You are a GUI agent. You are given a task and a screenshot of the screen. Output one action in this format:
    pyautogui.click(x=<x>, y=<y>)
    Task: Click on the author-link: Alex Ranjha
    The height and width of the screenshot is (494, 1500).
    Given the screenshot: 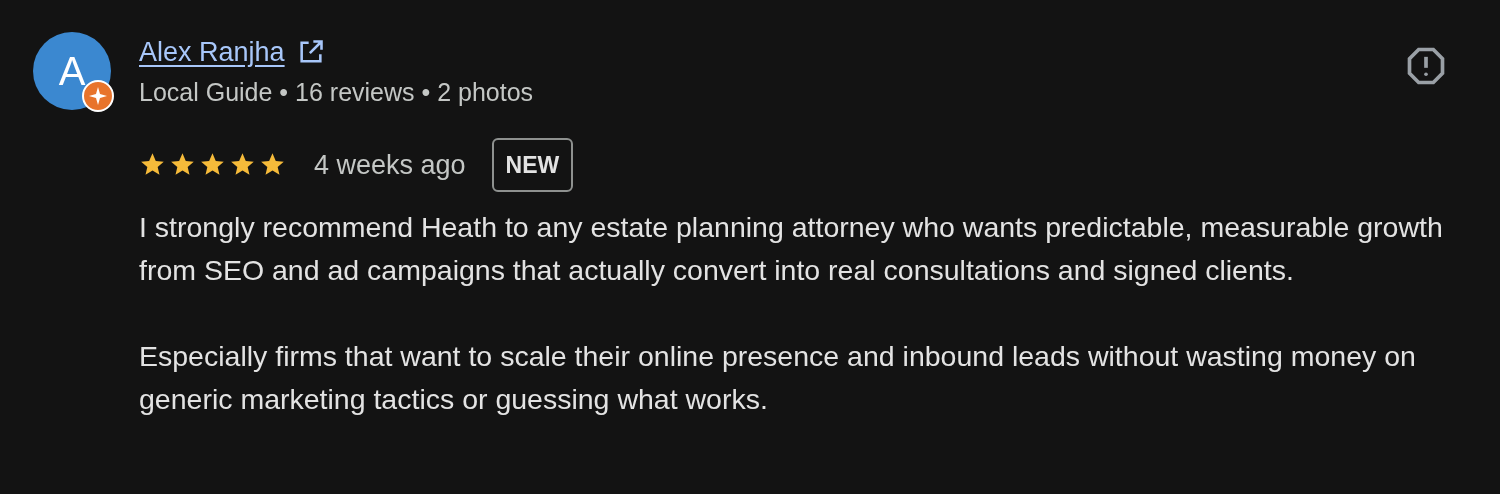 What is the action you would take?
    pyautogui.click(x=212, y=52)
    